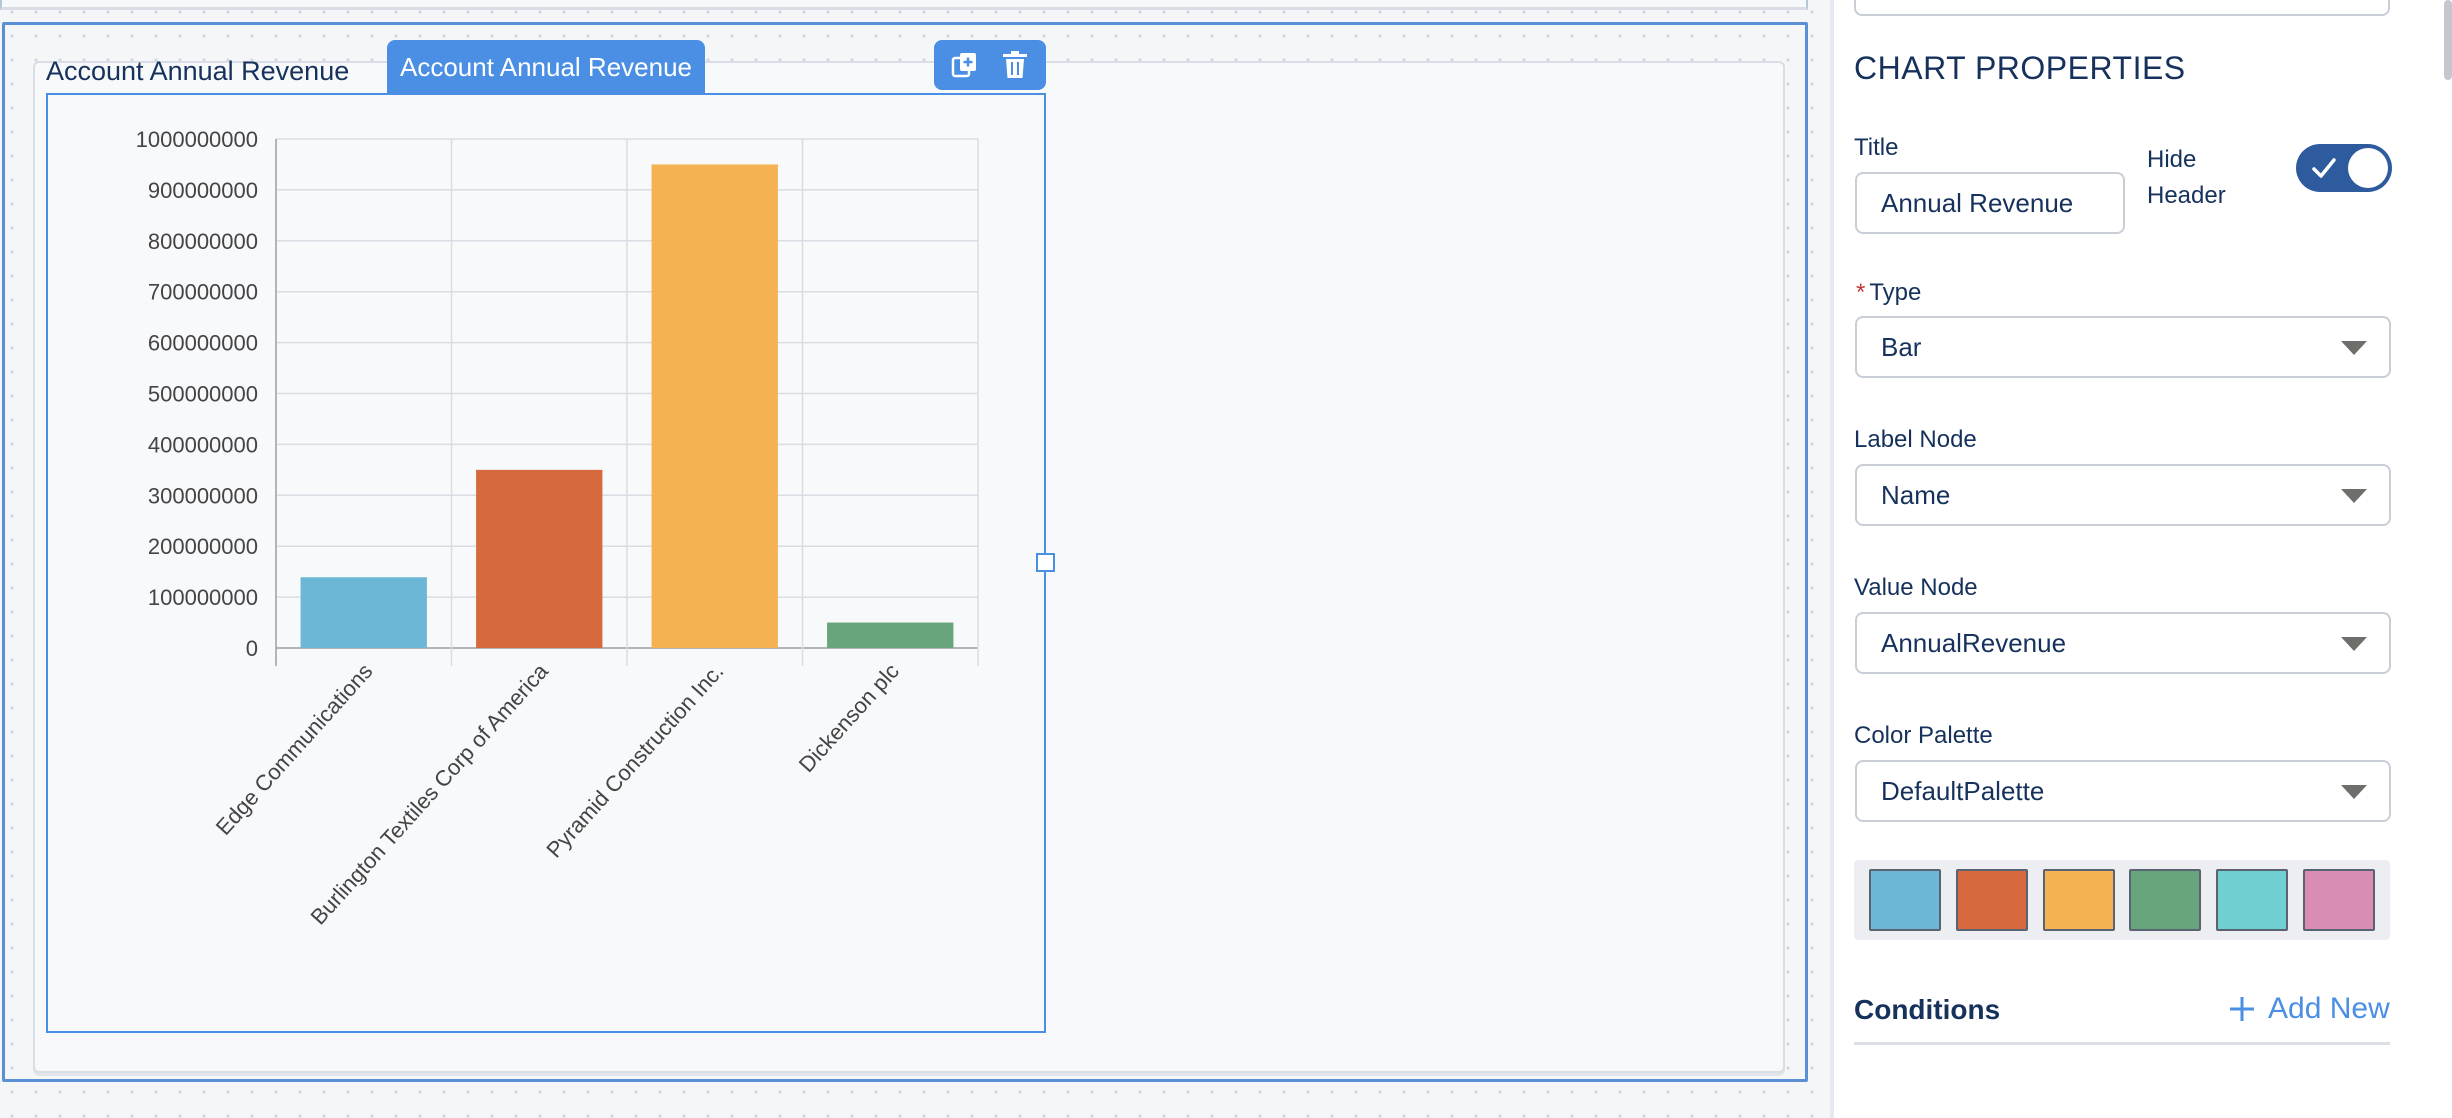  I want to click on type-label: * Type, so click(1888, 293).